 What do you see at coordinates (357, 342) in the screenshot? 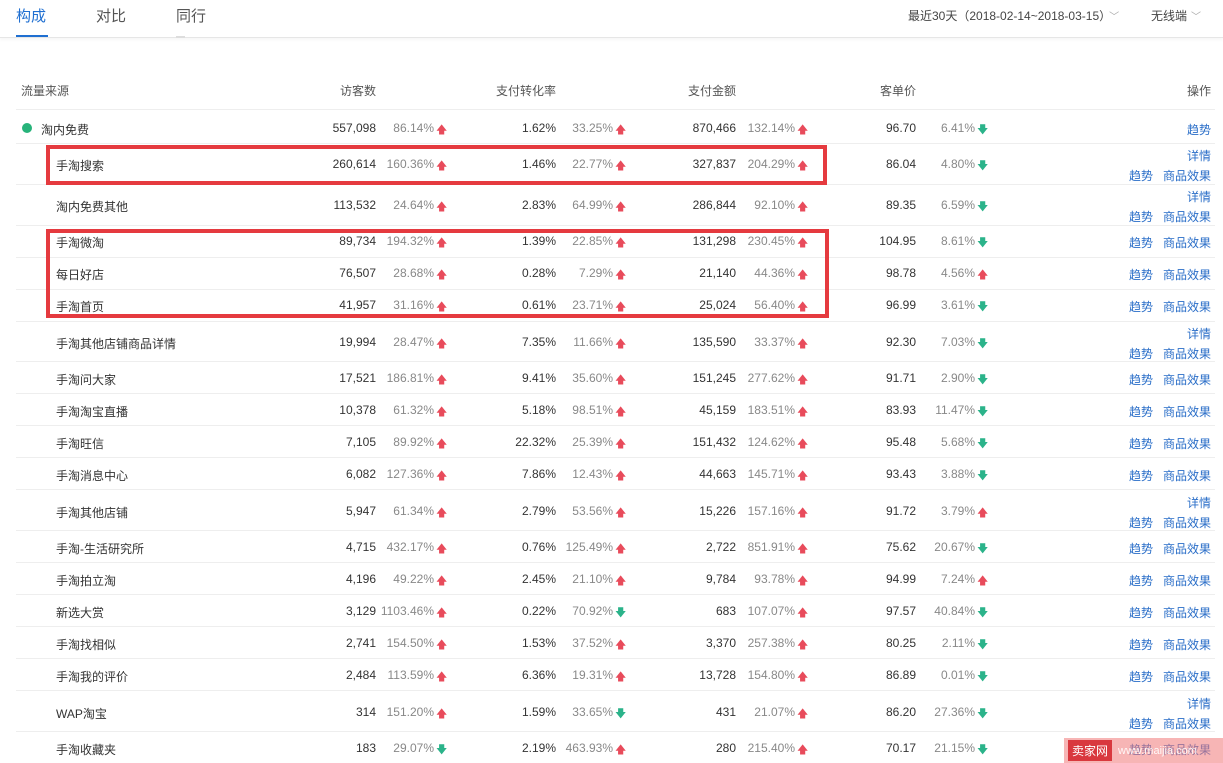
I see `visitors-value: 19,994` at bounding box center [357, 342].